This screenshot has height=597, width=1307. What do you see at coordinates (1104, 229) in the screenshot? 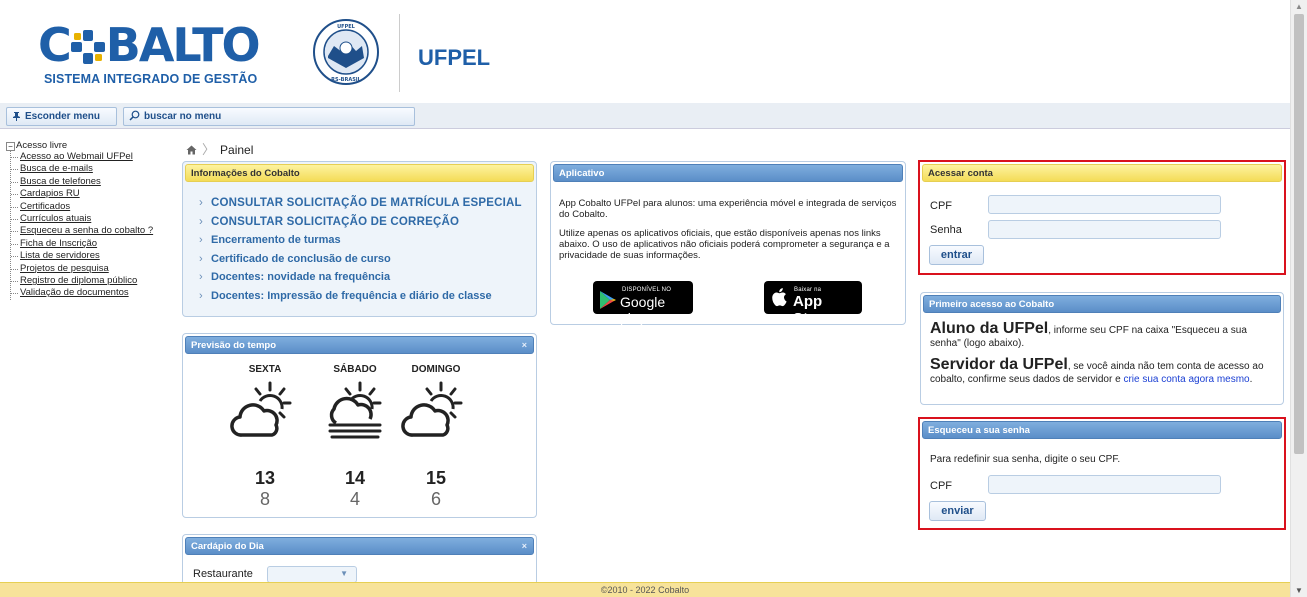
I see `senha-input` at bounding box center [1104, 229].